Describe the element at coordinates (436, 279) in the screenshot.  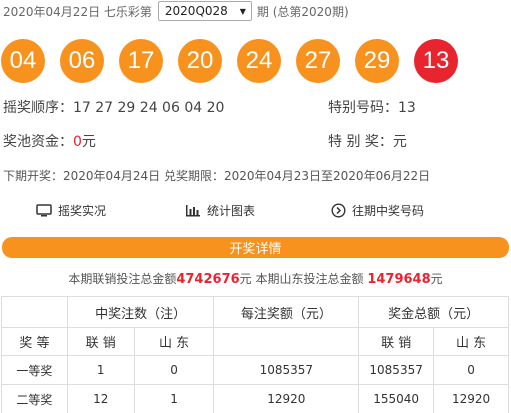
I see `sales-suffix: 元` at that location.